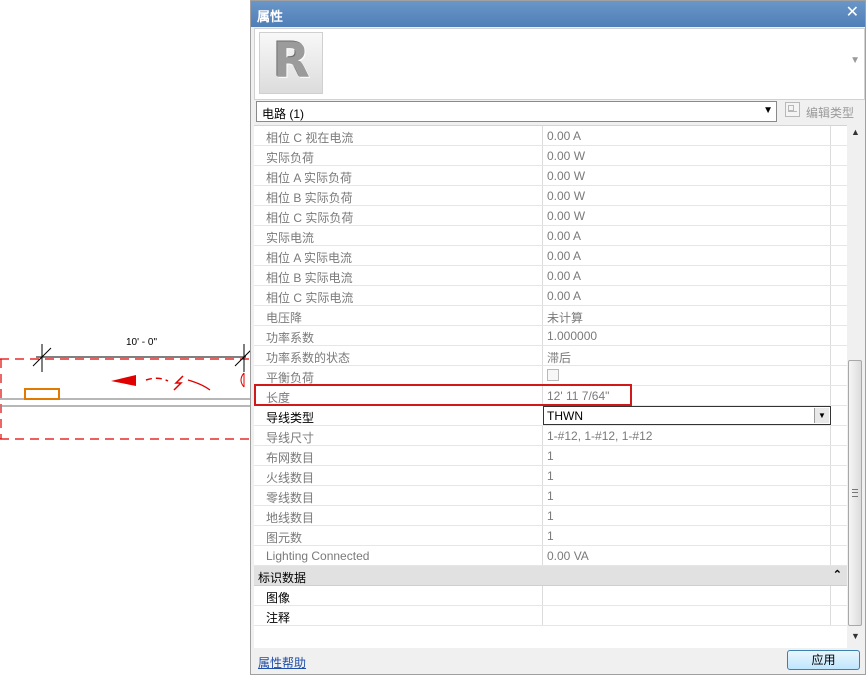 This screenshot has height=677, width=868. Describe the element at coordinates (278, 398) in the screenshot. I see `property-name: 长度` at that location.